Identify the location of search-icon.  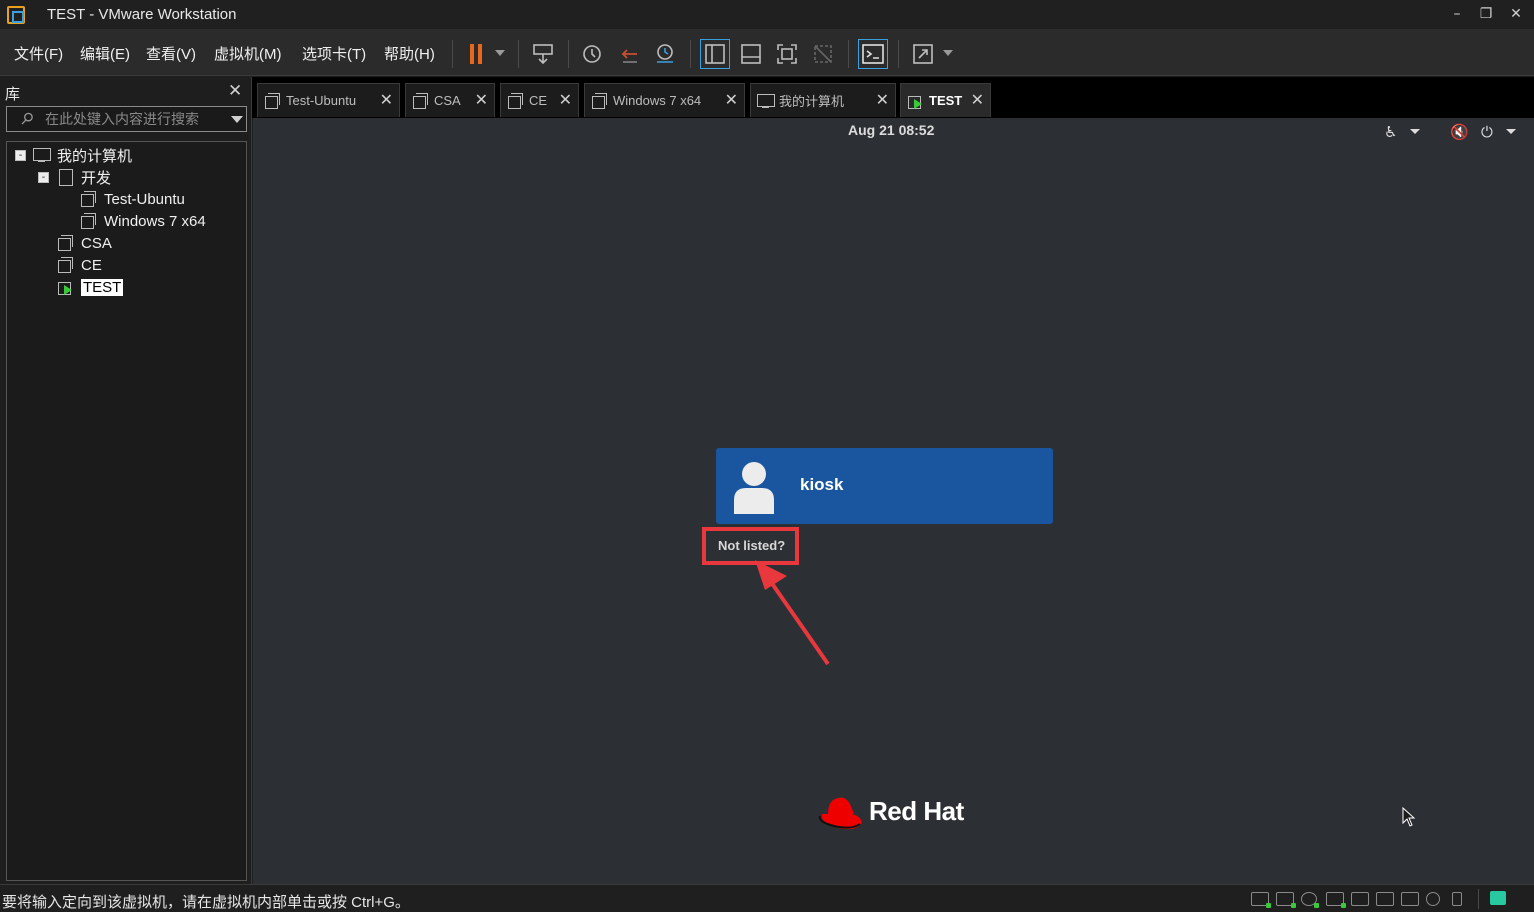
(27, 118).